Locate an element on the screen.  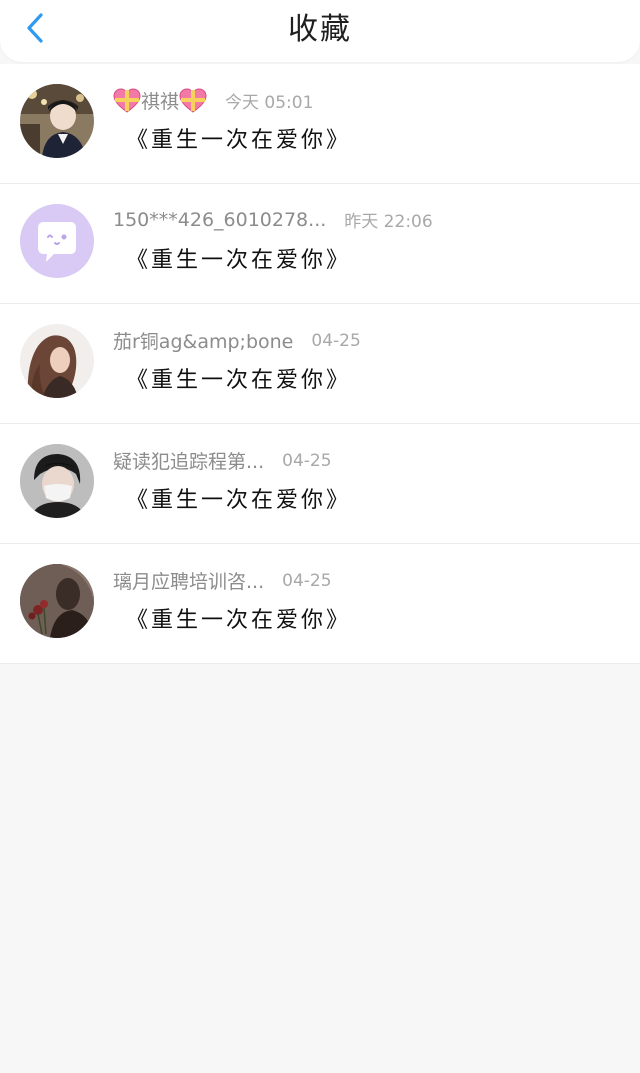
list-item: 茄r铜ag&amp;bone 04-25 《重生一次在爱你》 is located at coordinates (320, 364).